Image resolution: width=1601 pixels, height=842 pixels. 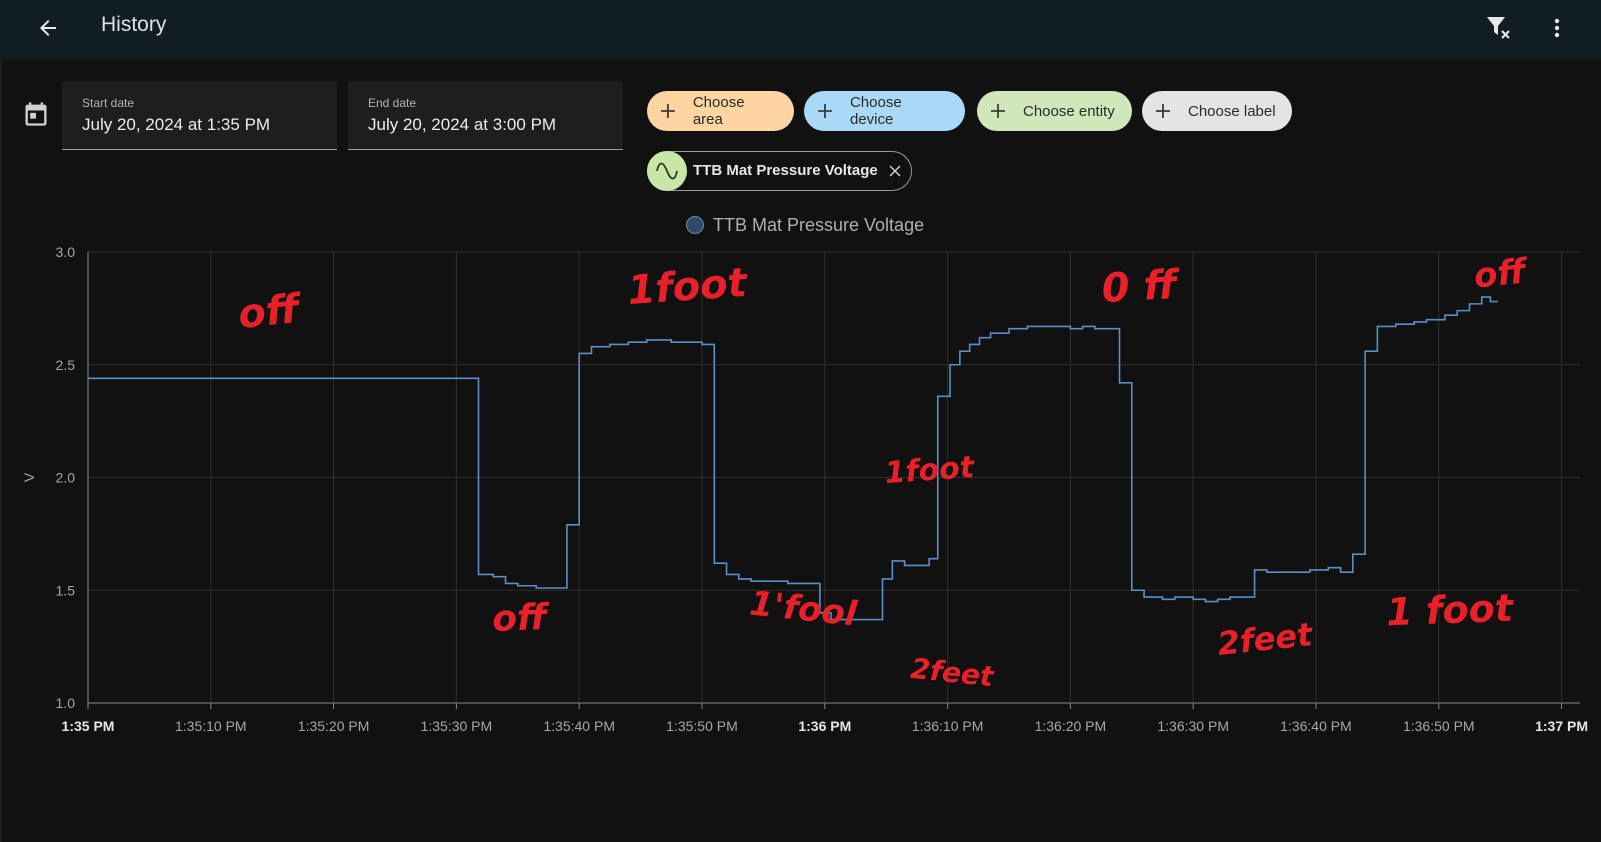 I want to click on choose-device-chip: Choose device, so click(x=884, y=111).